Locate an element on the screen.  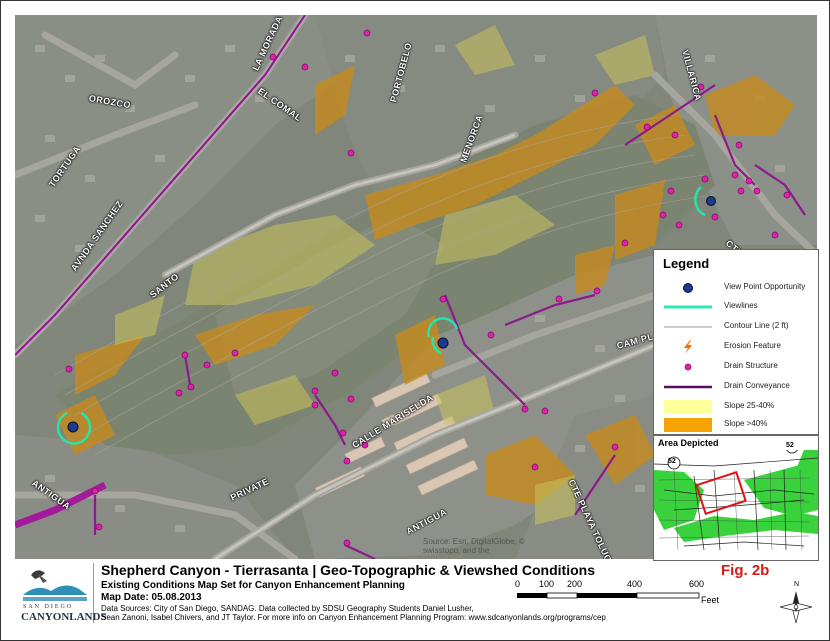
legend-item-slope-25-40: Slope 25-40% is located at coordinates (736, 407).